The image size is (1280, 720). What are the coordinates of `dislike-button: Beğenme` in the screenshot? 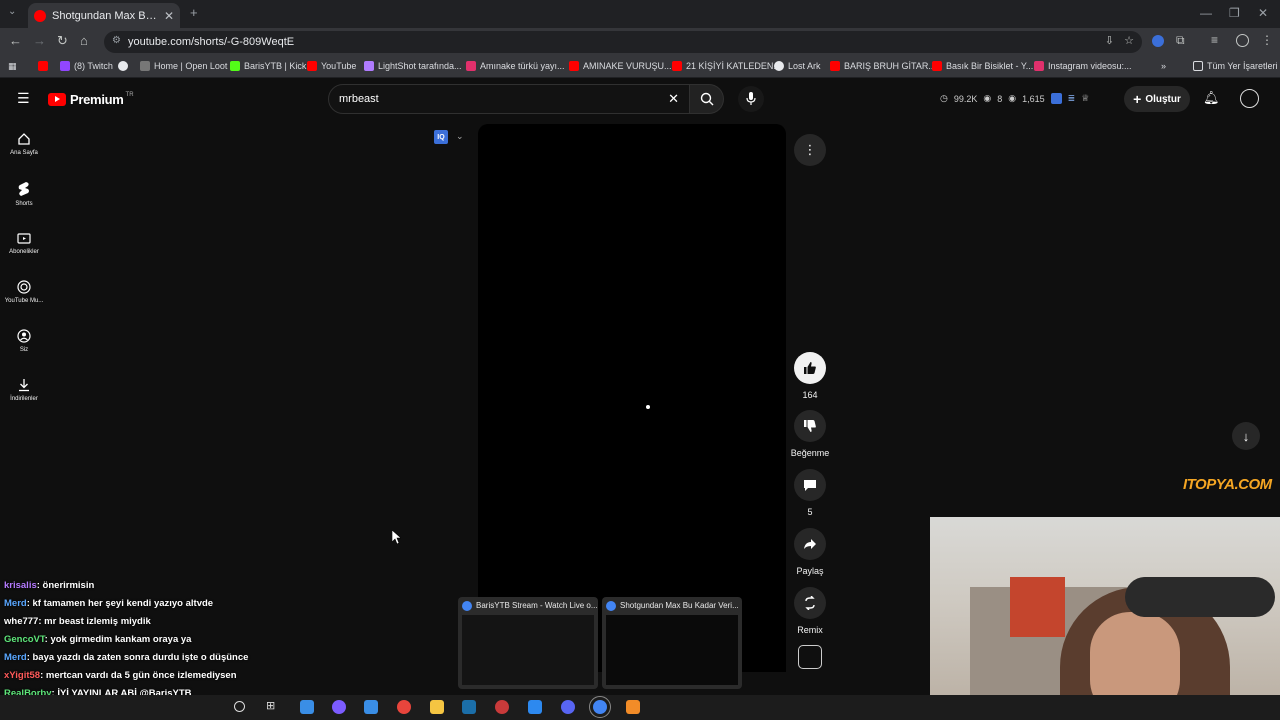 It's located at (810, 434).